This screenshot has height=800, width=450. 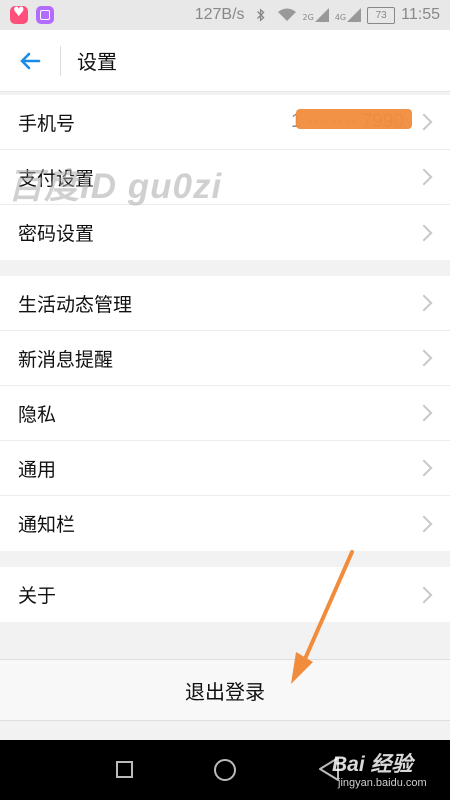 I want to click on settings-item-phone: 手机号 1 ··· ···· 7990, so click(x=225, y=122).